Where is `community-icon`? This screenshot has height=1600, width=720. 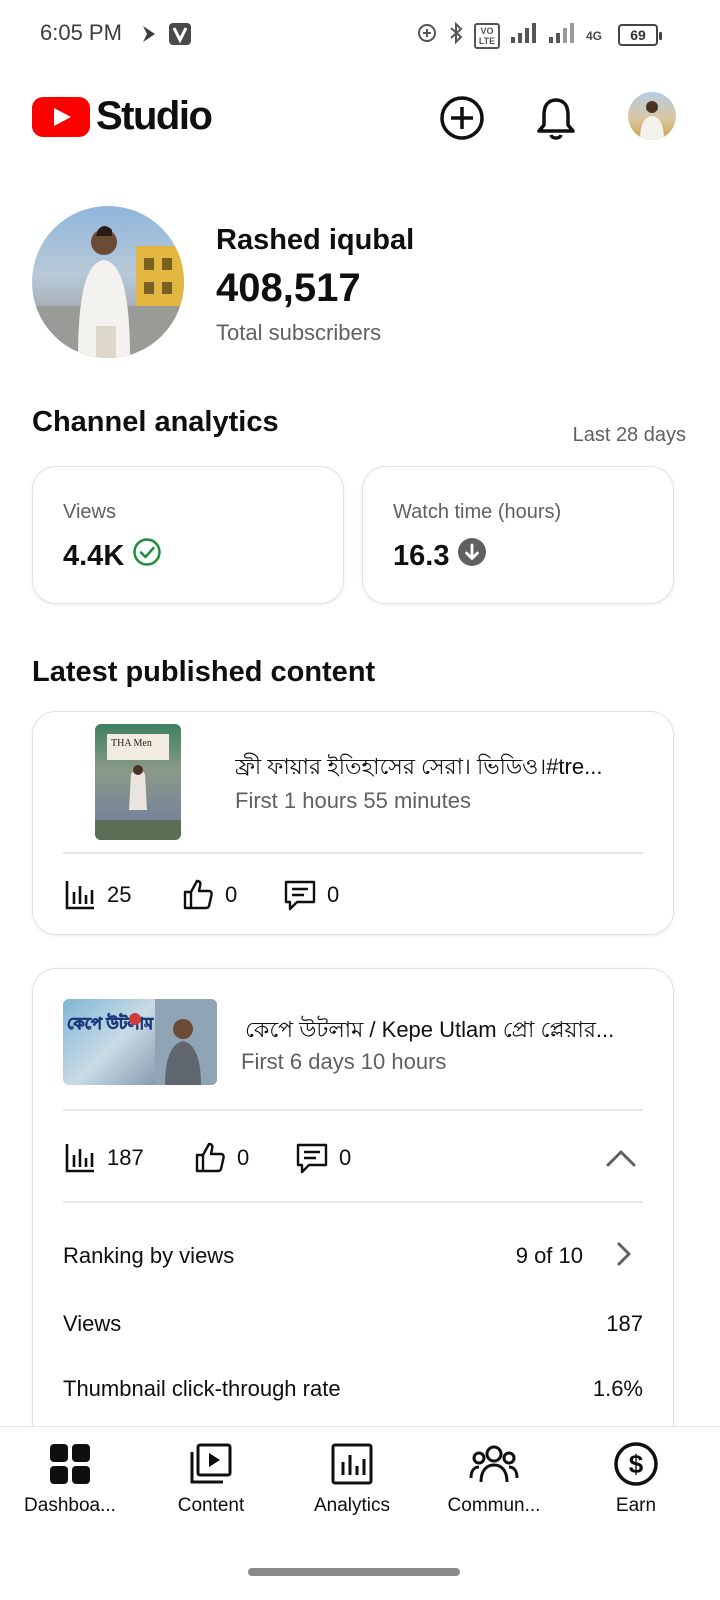
community-icon is located at coordinates (494, 1464).